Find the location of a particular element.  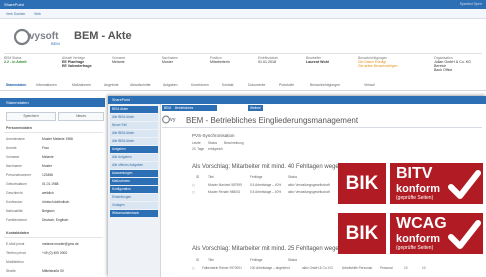

tab-protokolle: Protokolle is located at coordinates (286, 85).